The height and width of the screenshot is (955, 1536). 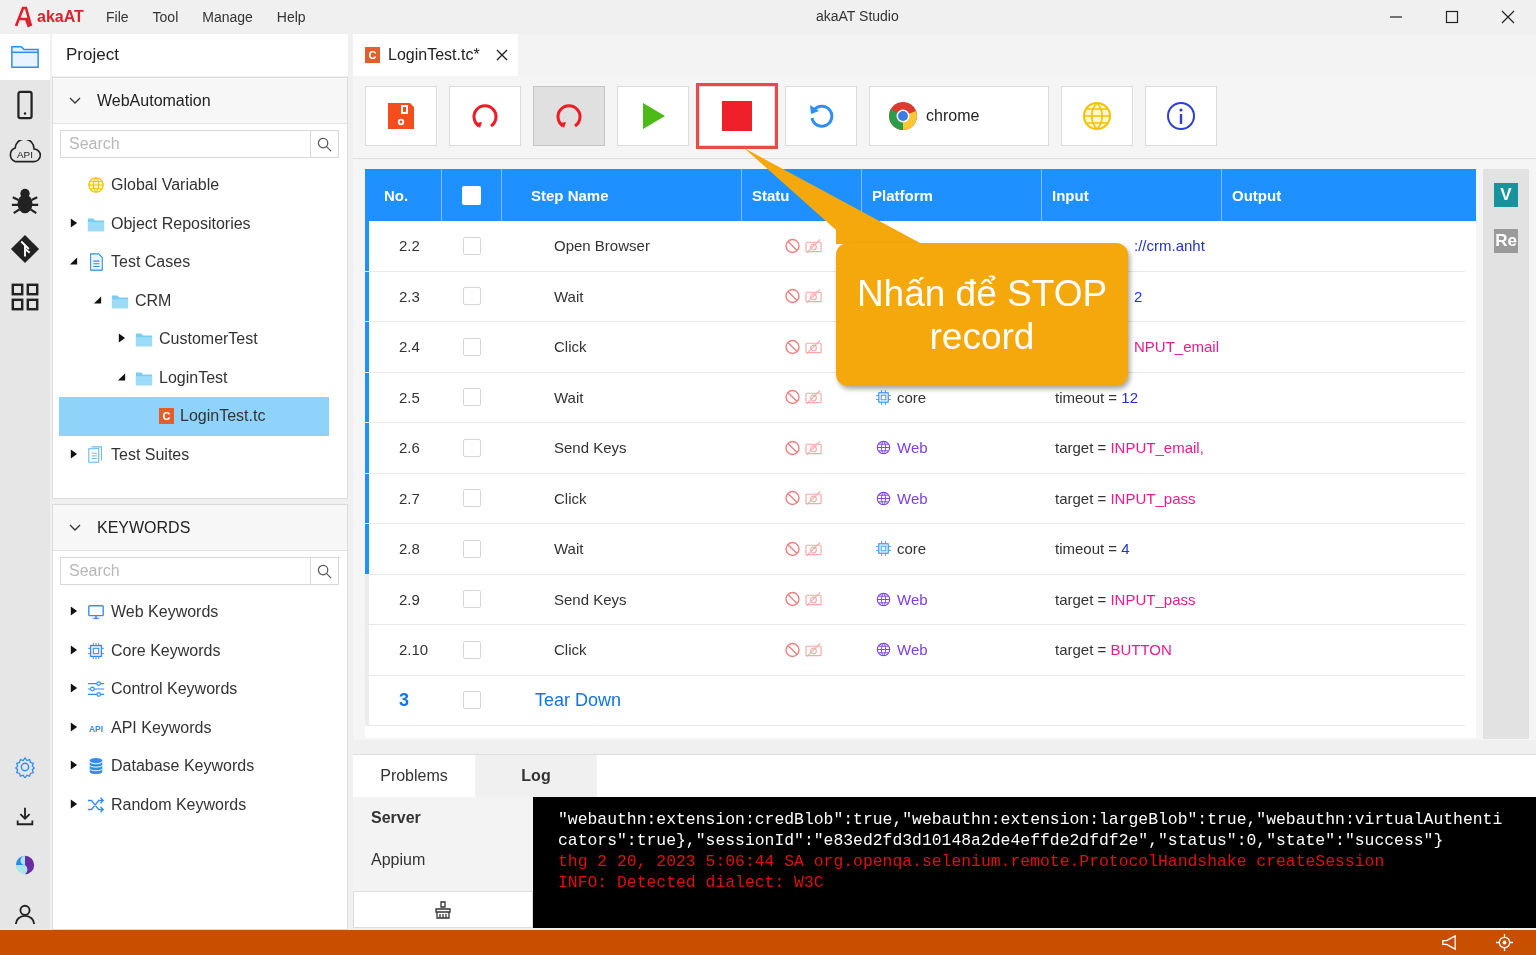 I want to click on log-source-item: Server, so click(x=443, y=818).